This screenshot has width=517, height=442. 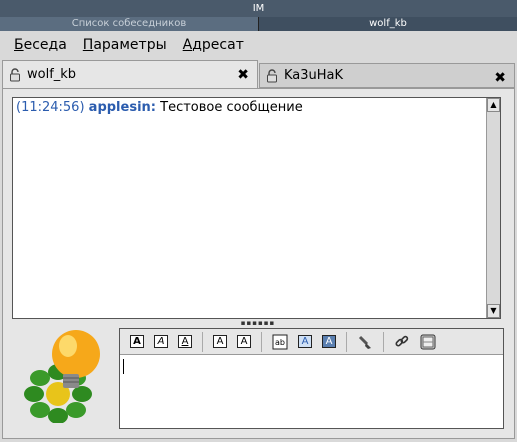 I want to click on tab-kazinak-close-icon: ✖, so click(x=500, y=78).